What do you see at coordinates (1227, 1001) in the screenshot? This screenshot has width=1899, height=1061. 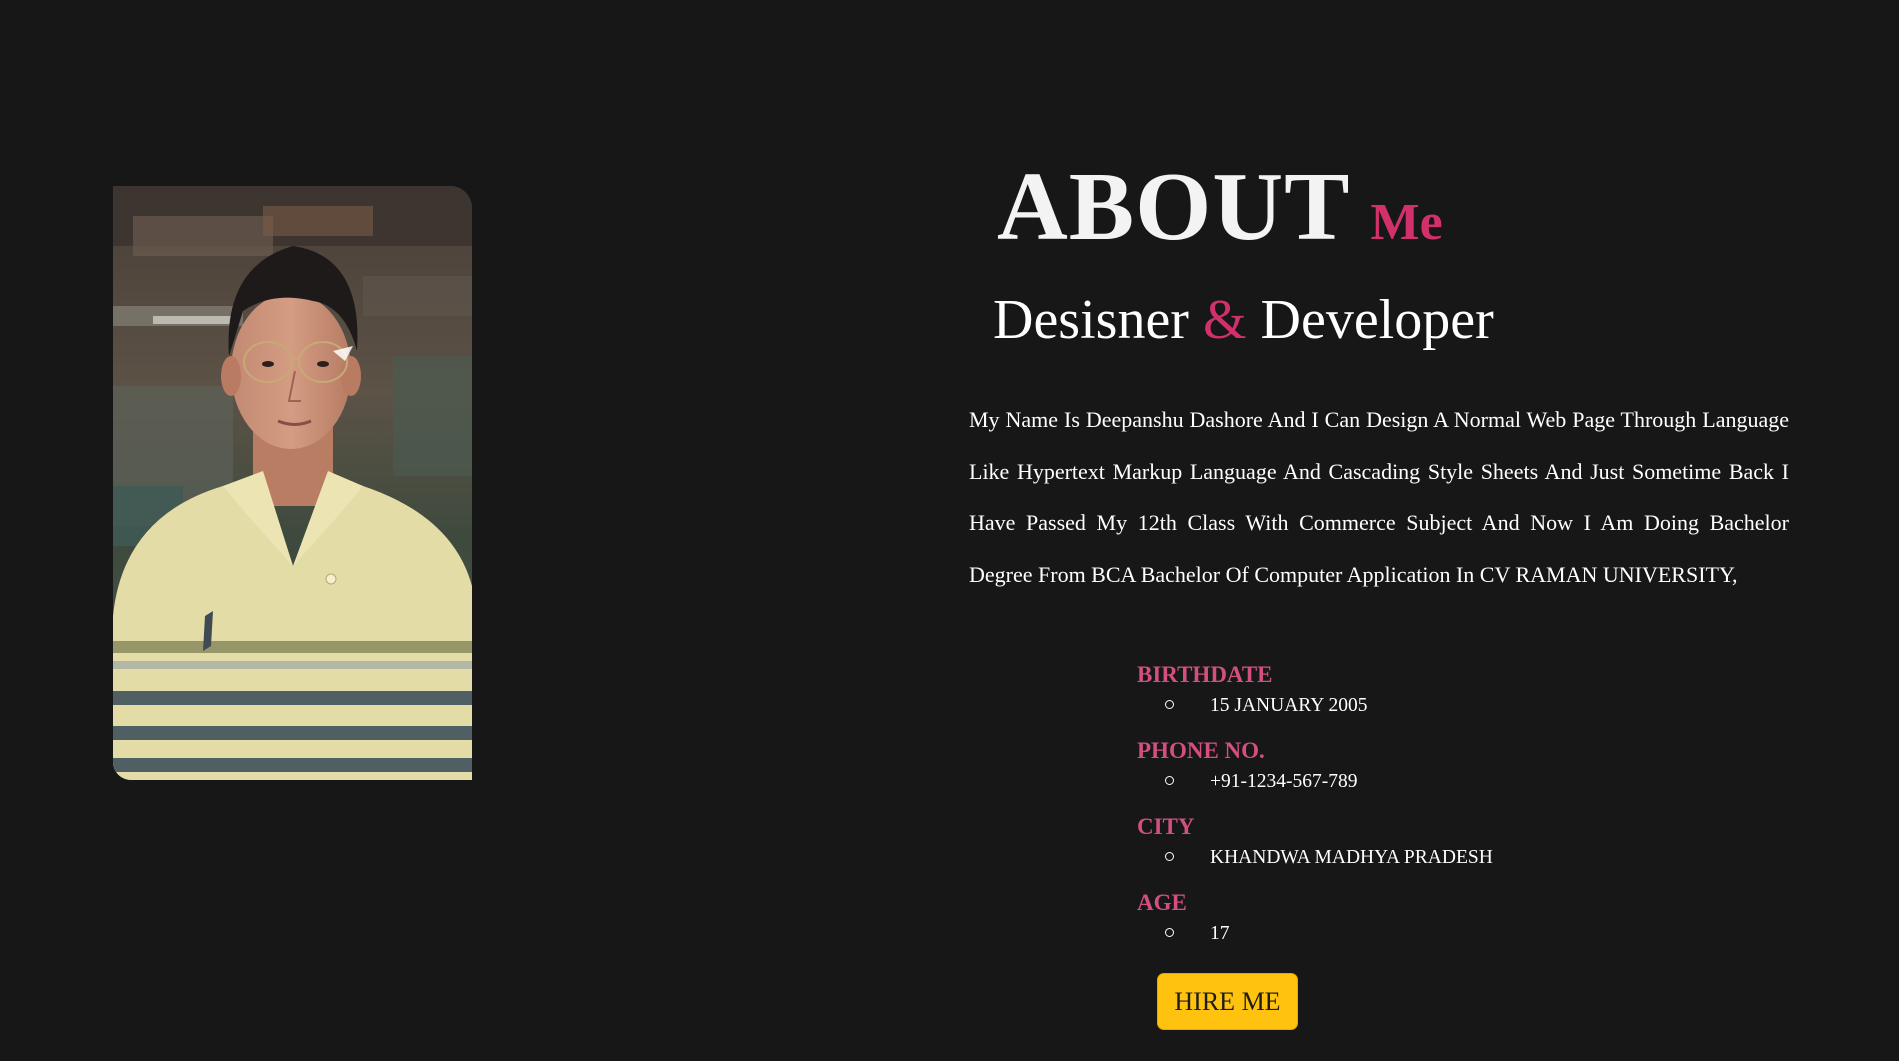 I see `hire-me-button: HIRE ME` at bounding box center [1227, 1001].